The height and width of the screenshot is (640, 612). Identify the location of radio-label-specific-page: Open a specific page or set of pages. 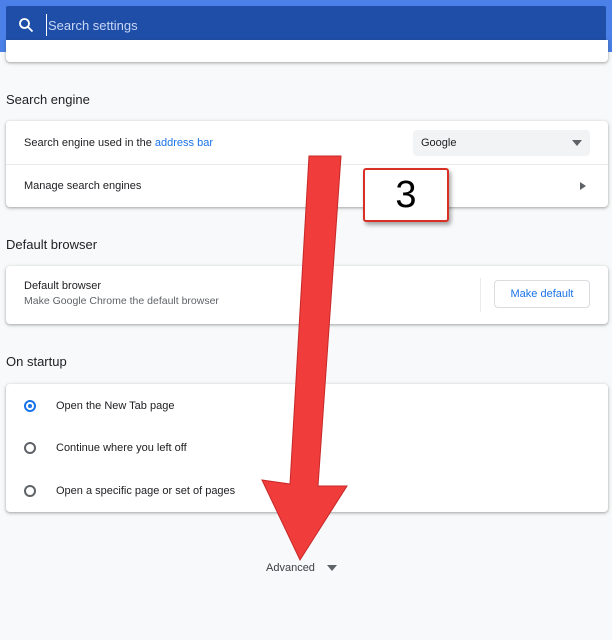
(146, 491).